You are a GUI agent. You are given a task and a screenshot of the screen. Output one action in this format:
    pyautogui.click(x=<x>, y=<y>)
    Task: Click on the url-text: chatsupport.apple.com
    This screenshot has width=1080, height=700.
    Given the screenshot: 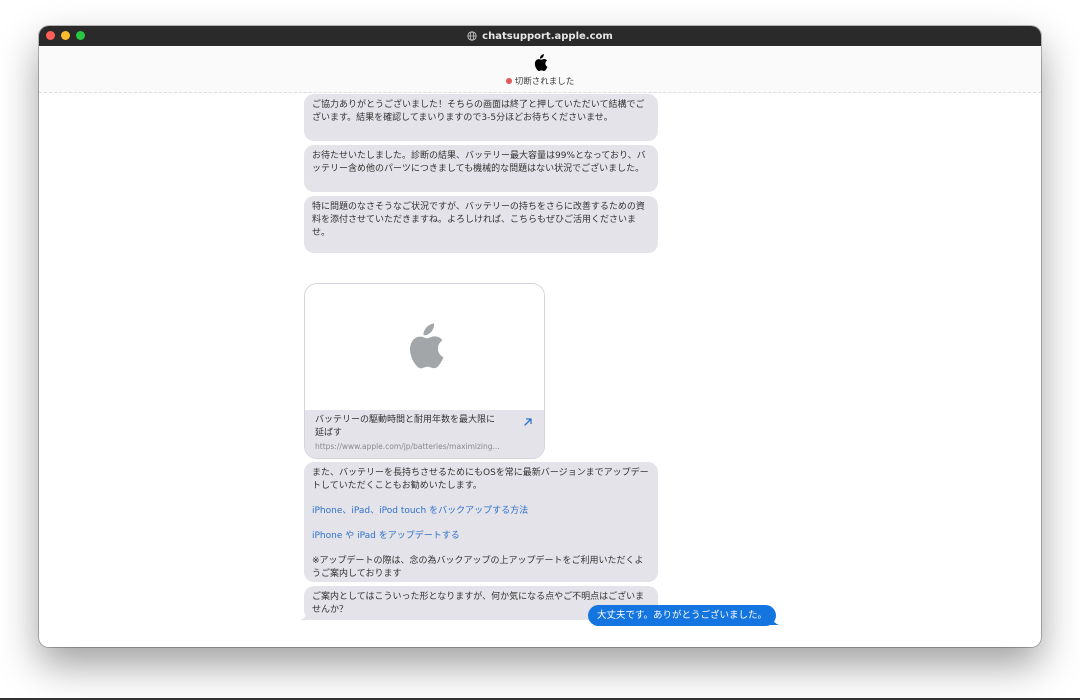 What is the action you would take?
    pyautogui.click(x=547, y=36)
    